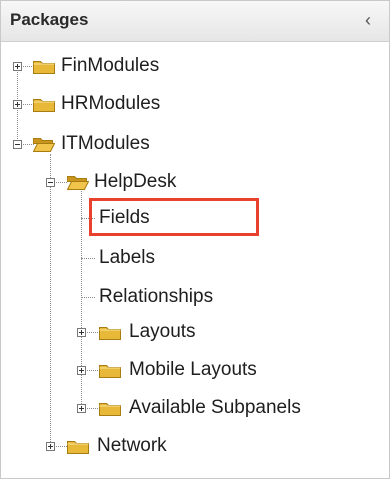 The height and width of the screenshot is (481, 392). Describe the element at coordinates (162, 331) in the screenshot. I see `tree-node-label: Layouts` at that location.